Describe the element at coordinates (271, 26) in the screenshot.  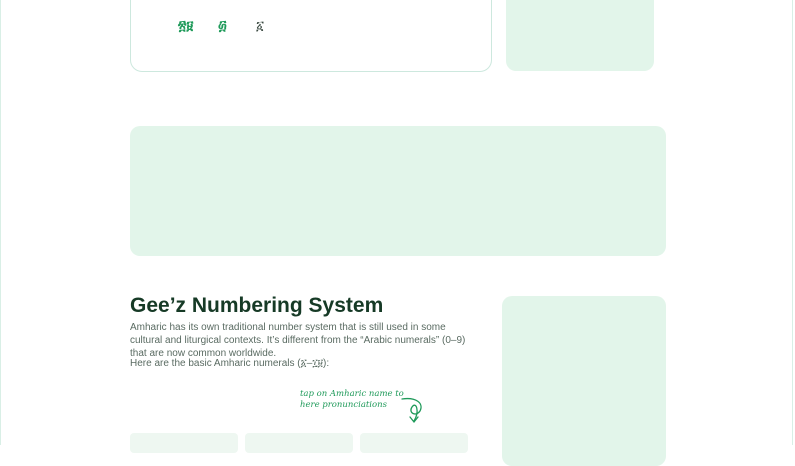
I see `numeral-item: ፩` at that location.